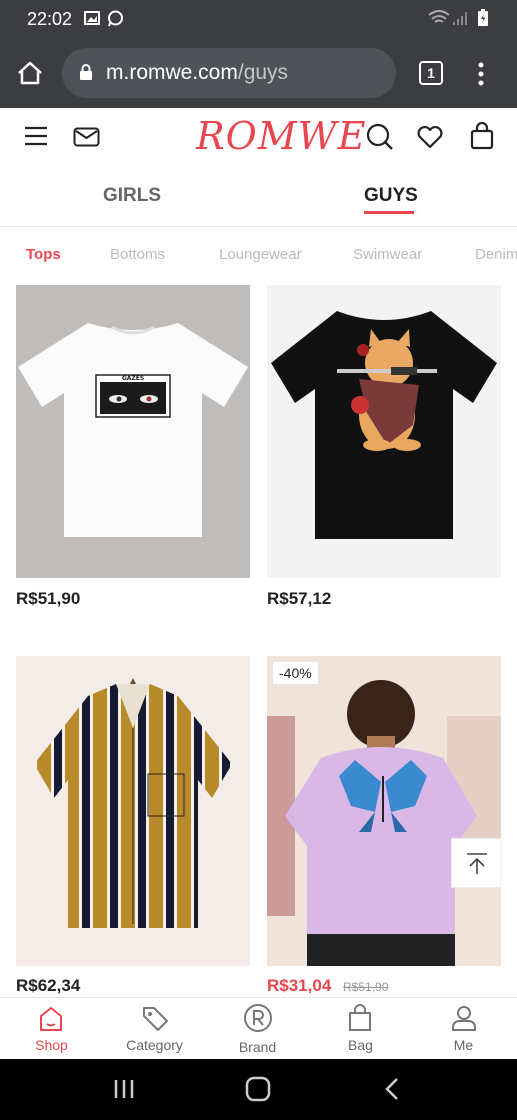 The height and width of the screenshot is (1120, 517). Describe the element at coordinates (389, 212) in the screenshot. I see `active-tab-indicator` at that location.